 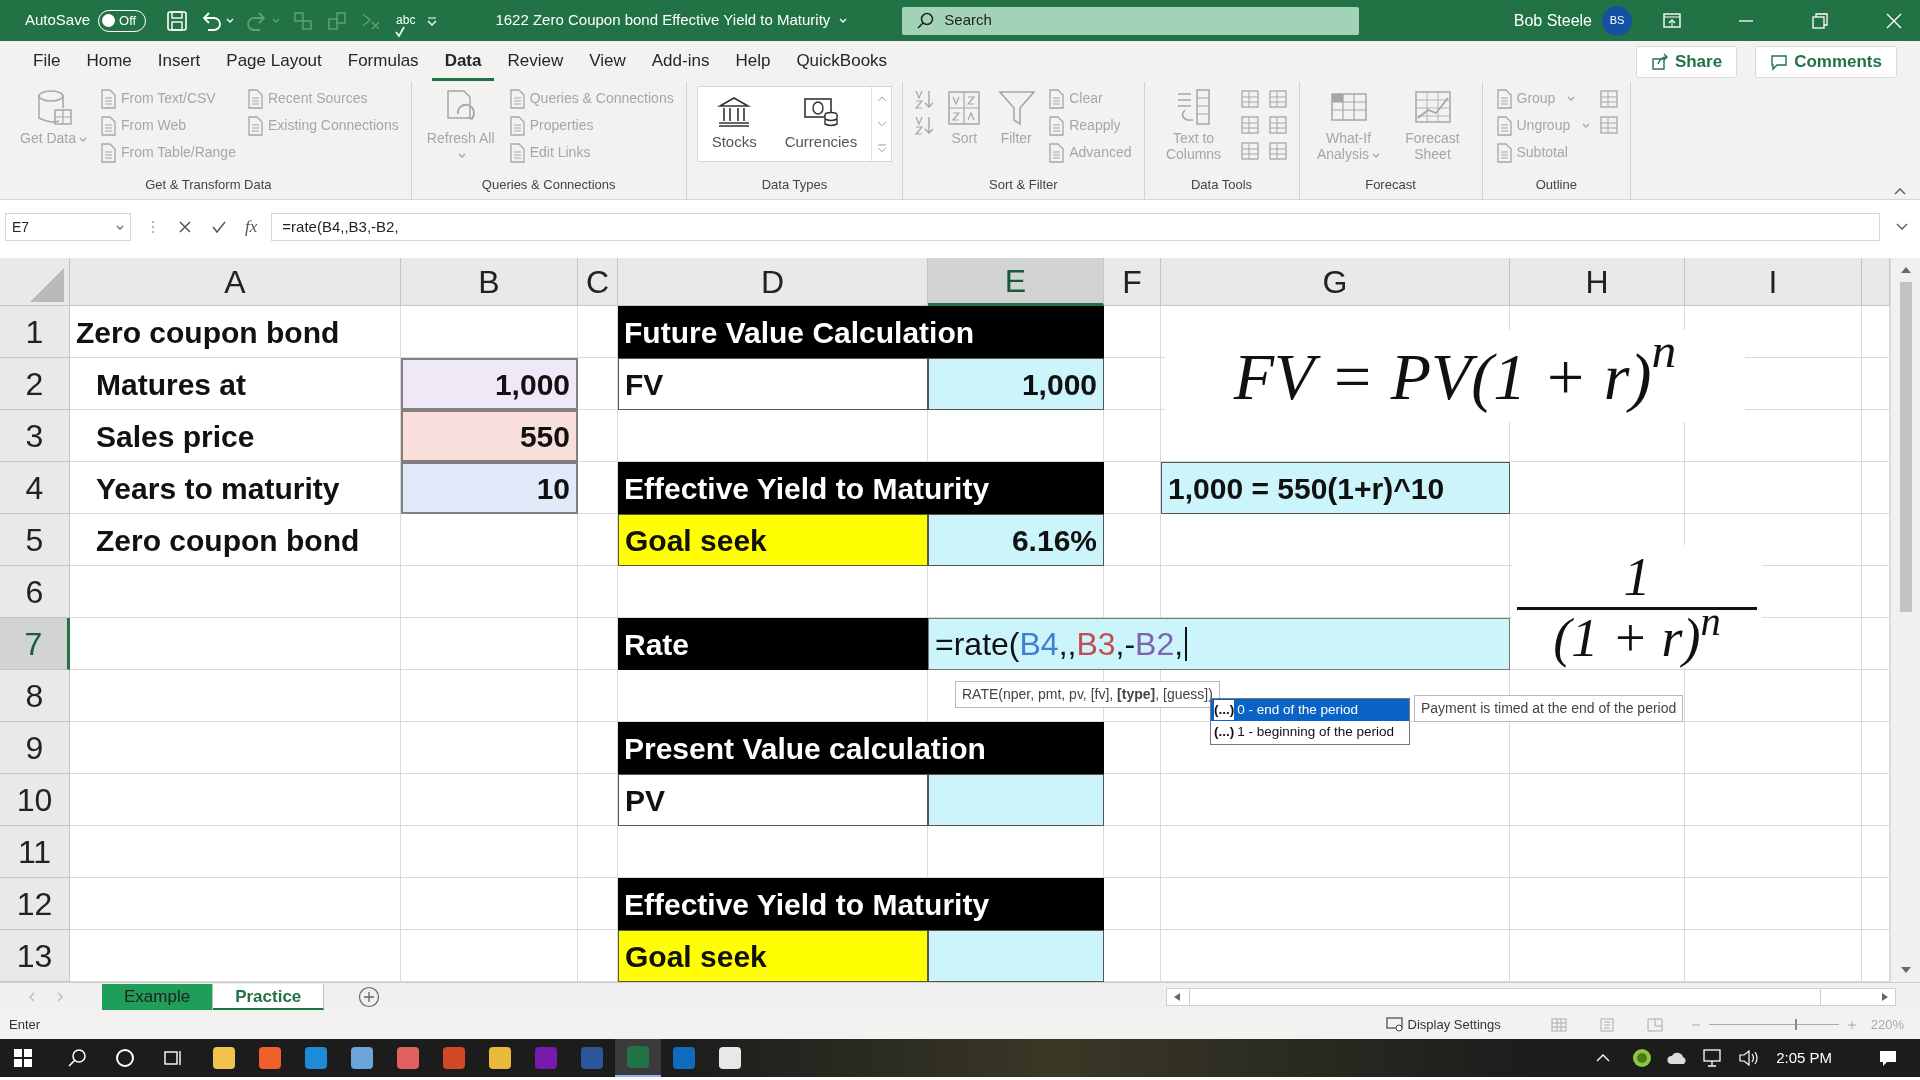 What do you see at coordinates (269, 997) in the screenshot?
I see `sheet-tab: Practice` at bounding box center [269, 997].